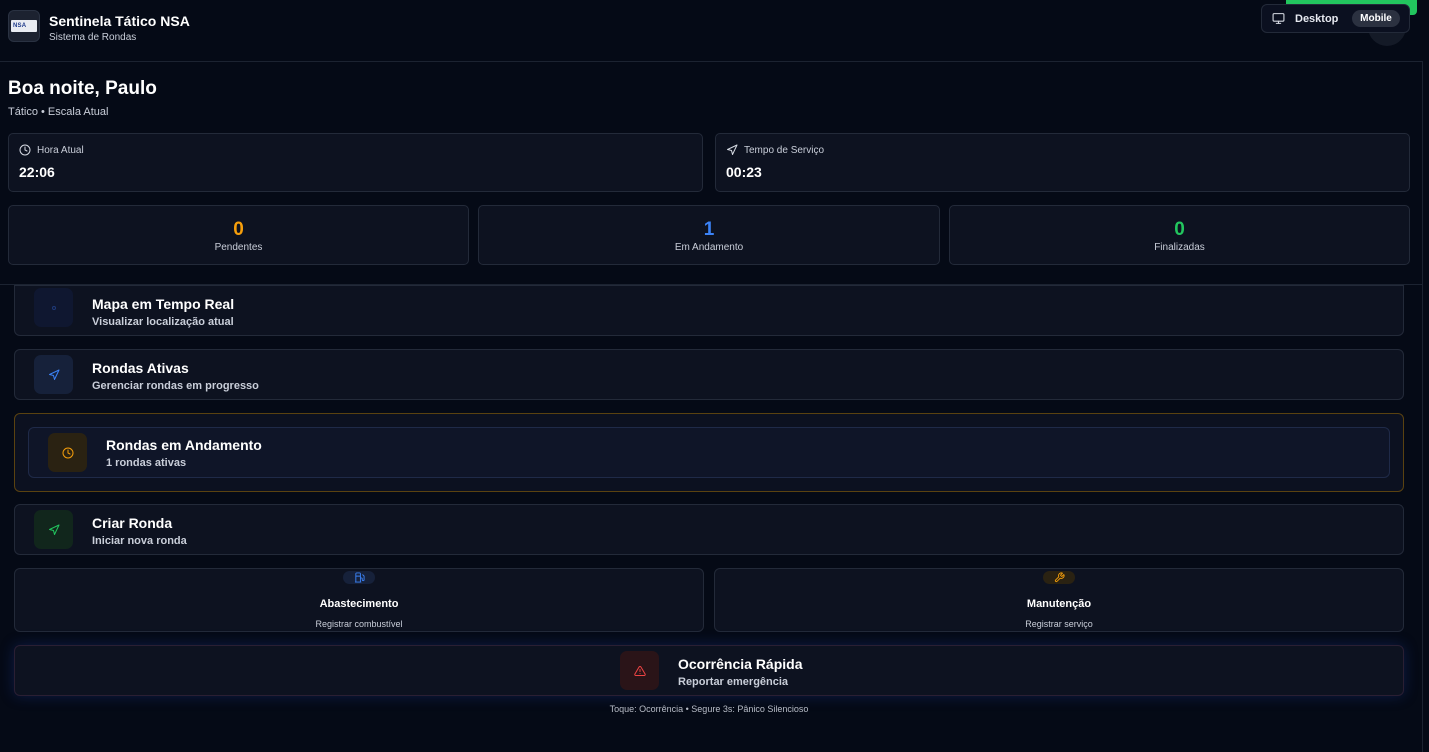  Describe the element at coordinates (784, 150) in the screenshot. I see `service-time-label: Tempo de Serviço` at that location.